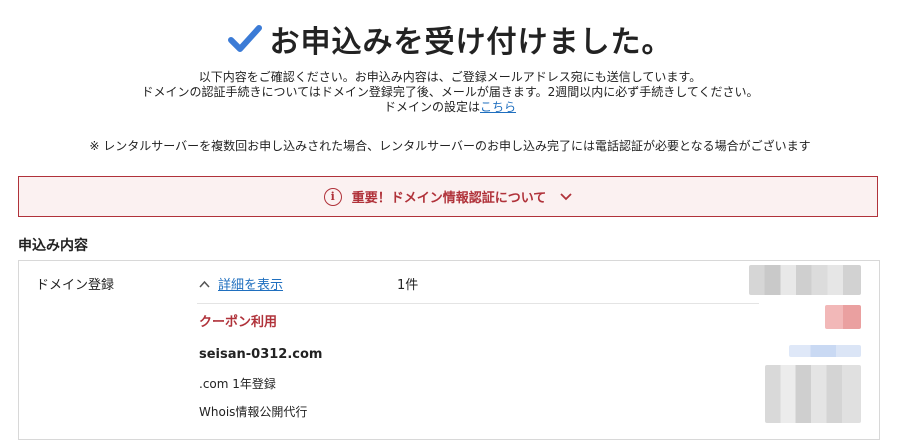 Image resolution: width=900 pixels, height=440 pixels. I want to click on alert-text: 重要！ドメイン情報認証について, so click(449, 198).